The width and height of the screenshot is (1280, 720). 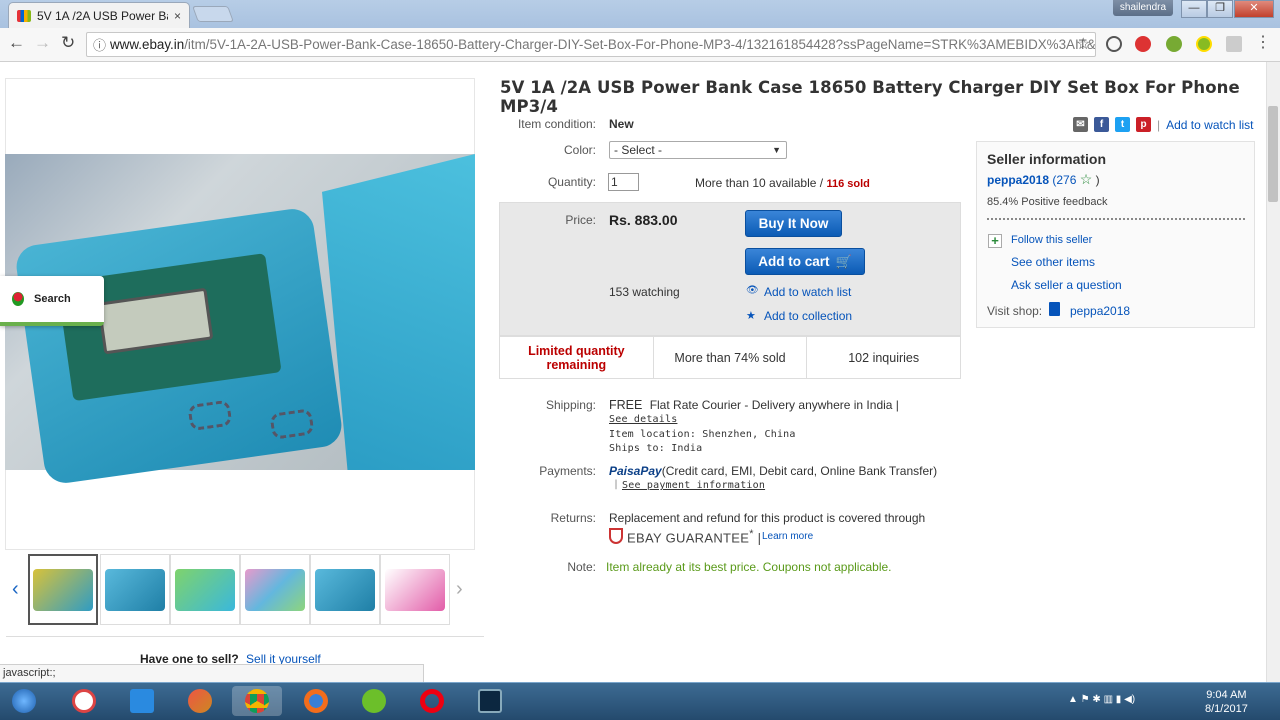 What do you see at coordinates (1064, 180) in the screenshot?
I see `seller-score: (276` at bounding box center [1064, 180].